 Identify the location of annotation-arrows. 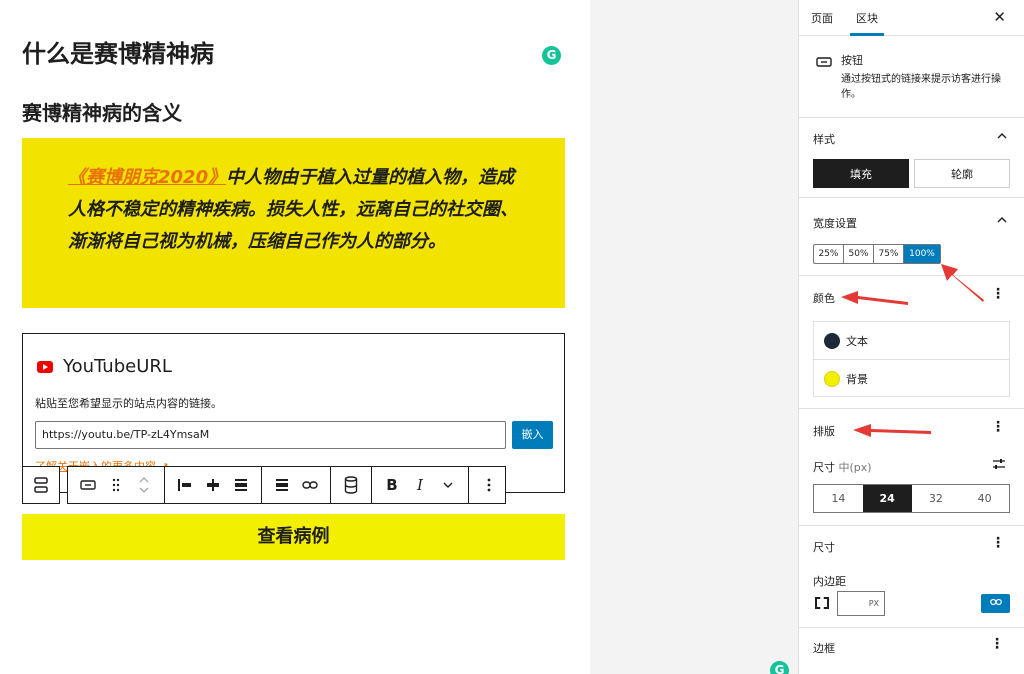
(912, 350).